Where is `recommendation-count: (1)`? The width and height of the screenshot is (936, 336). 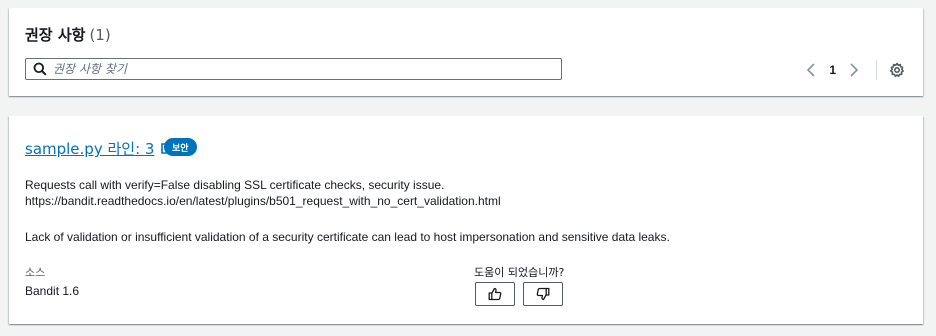 recommendation-count: (1) is located at coordinates (100, 35).